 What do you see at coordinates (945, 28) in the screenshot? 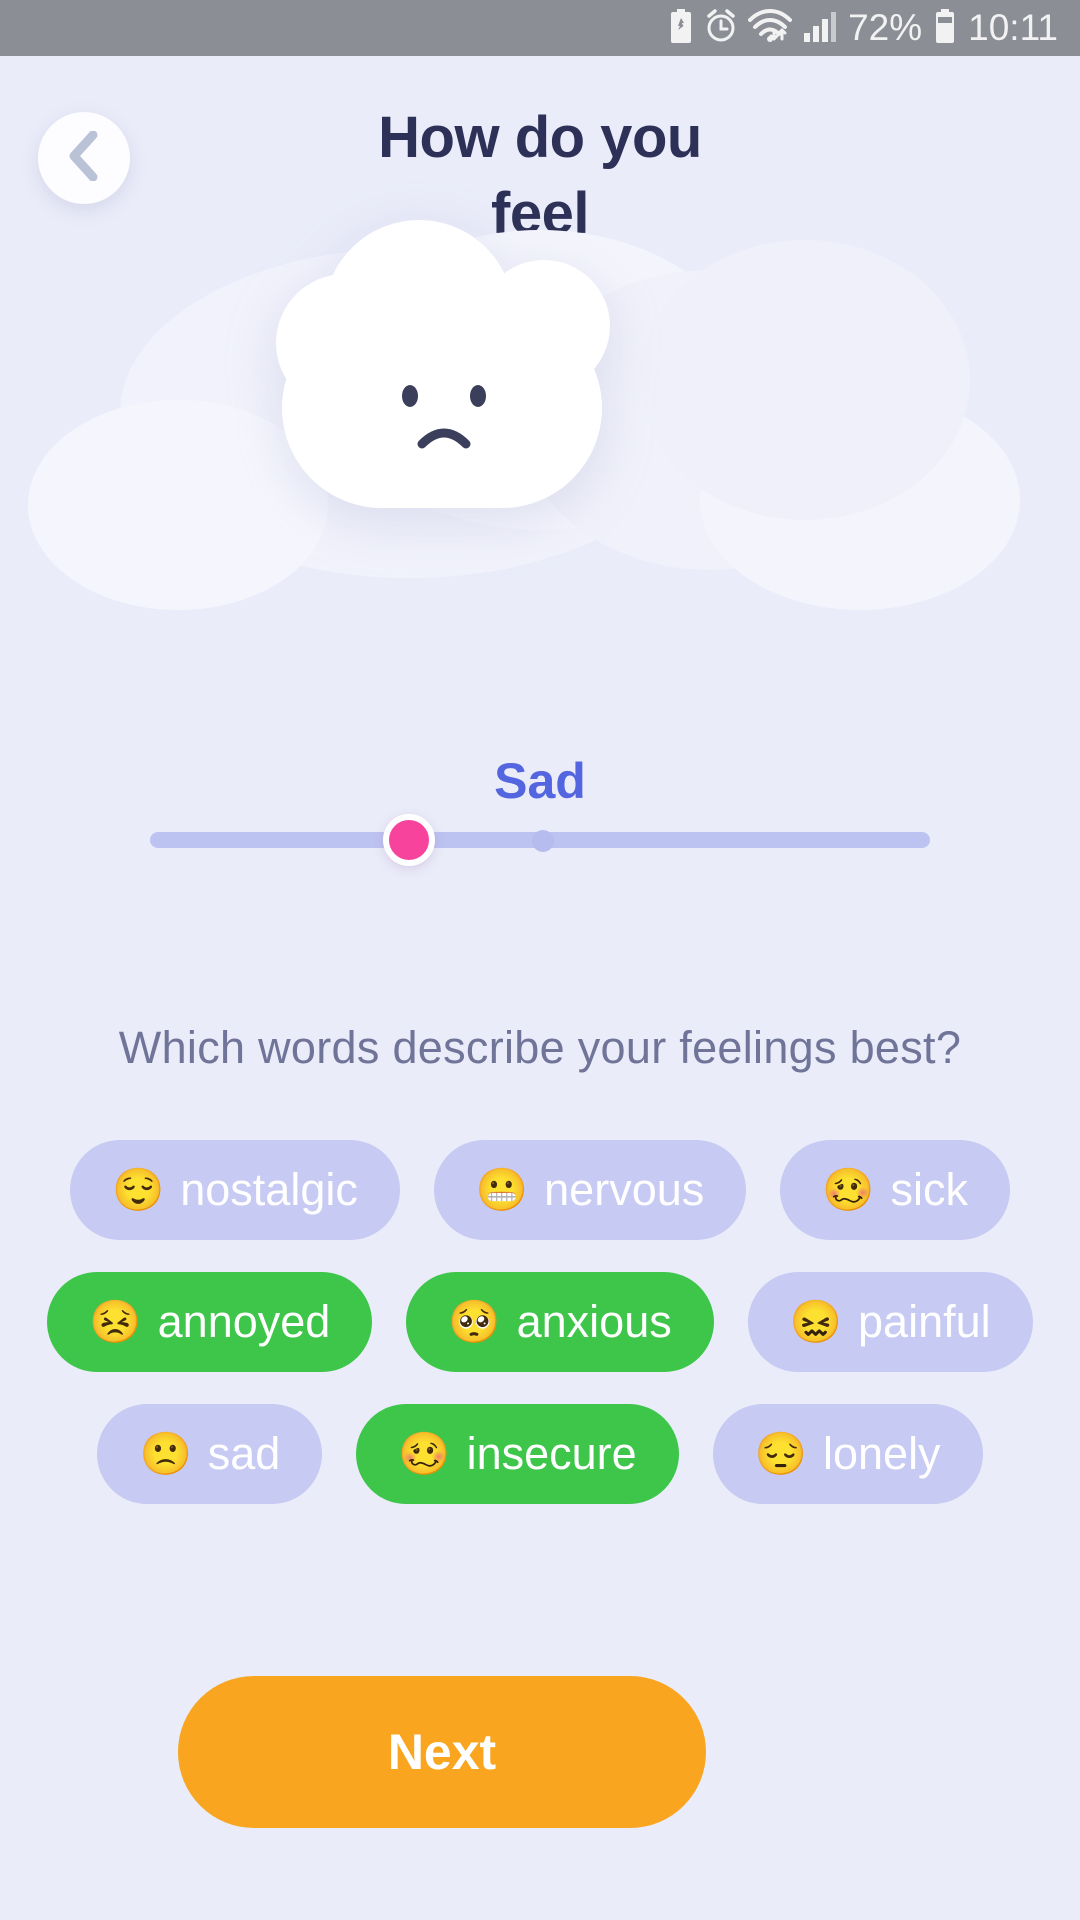
I see `battery-icon` at bounding box center [945, 28].